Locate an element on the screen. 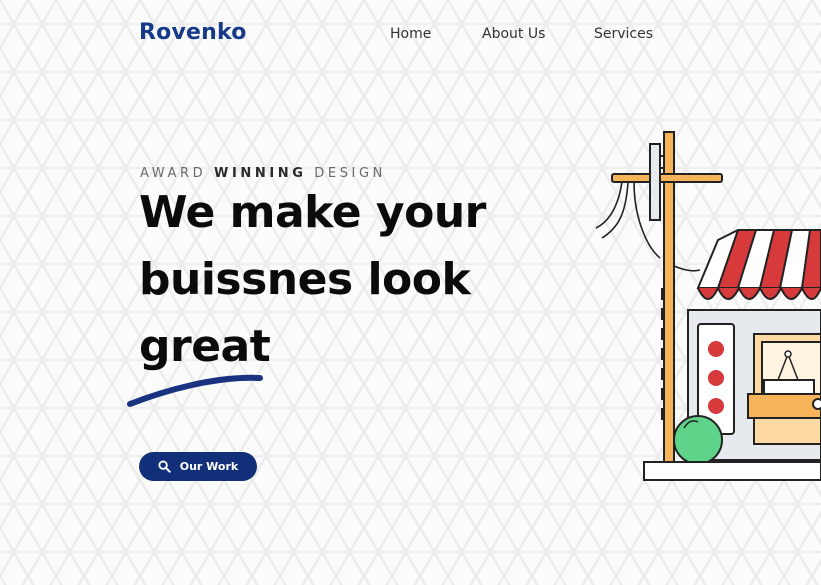  nav-services: Services is located at coordinates (623, 34).